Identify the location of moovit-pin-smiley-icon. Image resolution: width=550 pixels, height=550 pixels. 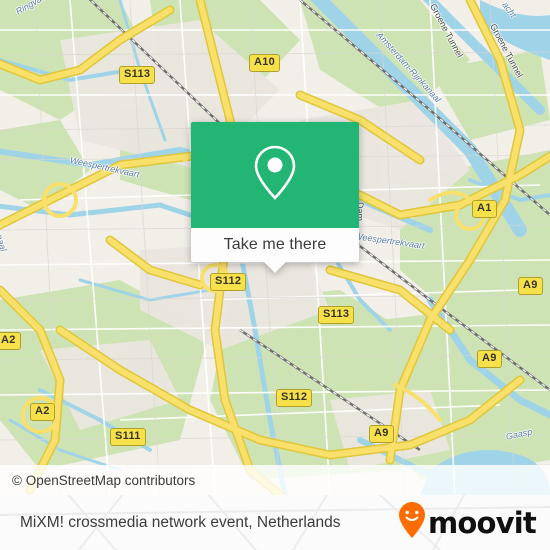
(412, 522).